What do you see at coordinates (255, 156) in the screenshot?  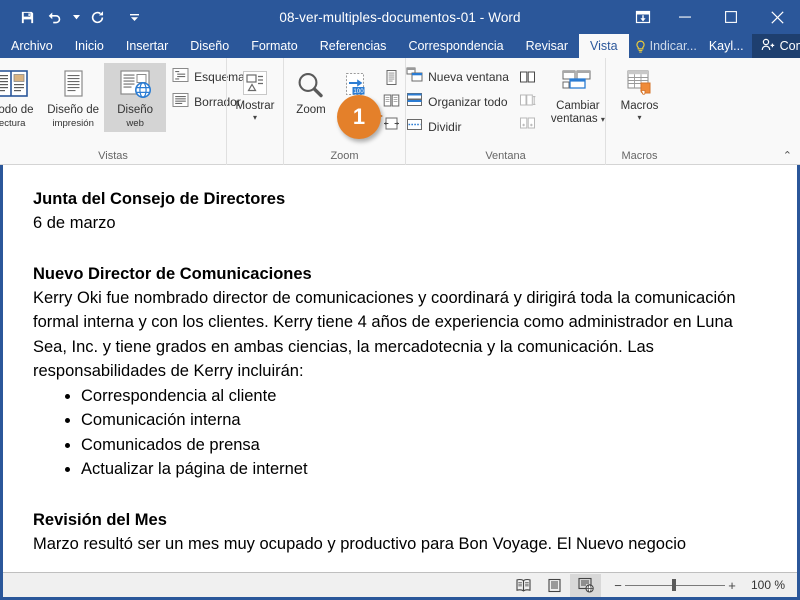 I see `group-label-mostrar` at bounding box center [255, 156].